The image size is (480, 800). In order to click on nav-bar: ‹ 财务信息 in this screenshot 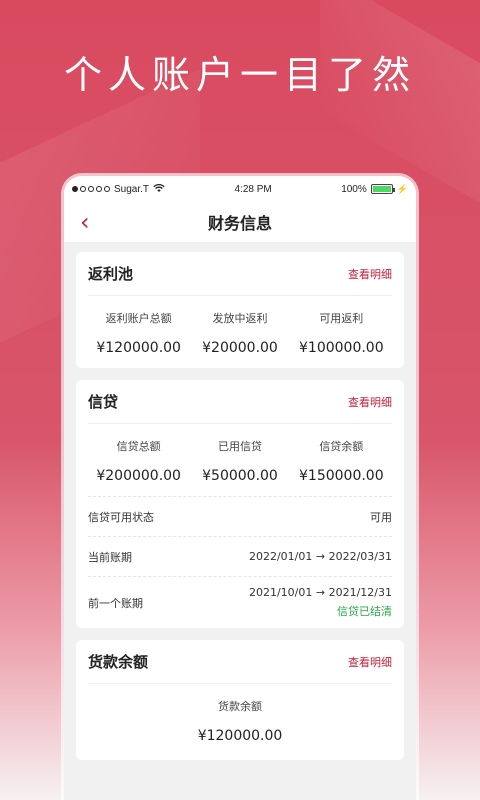, I will do `click(240, 222)`.